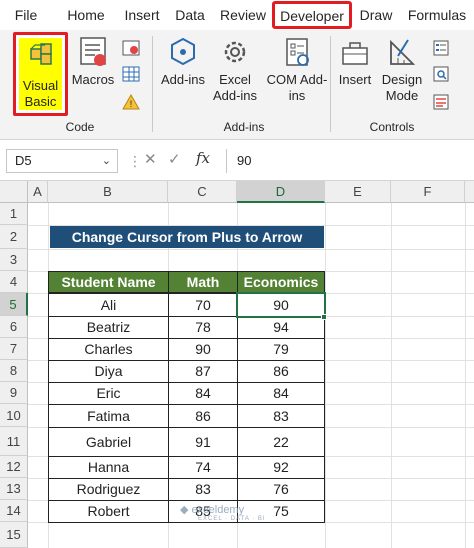 This screenshot has width=474, height=548. I want to click on visual-basic-label: Visual Basic, so click(40, 93).